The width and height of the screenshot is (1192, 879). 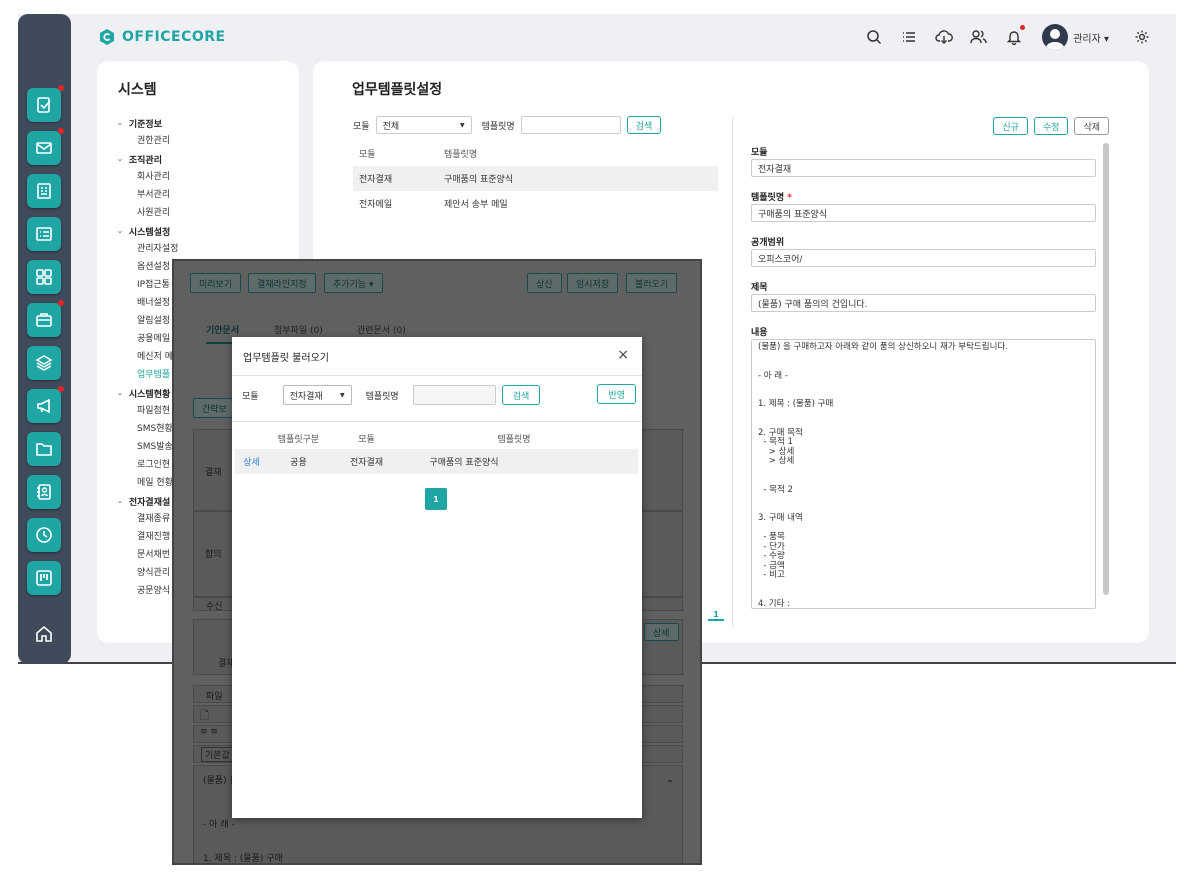 What do you see at coordinates (147, 393) in the screenshot?
I see `tree-group-system-status: ⌄ 시스템현황` at bounding box center [147, 393].